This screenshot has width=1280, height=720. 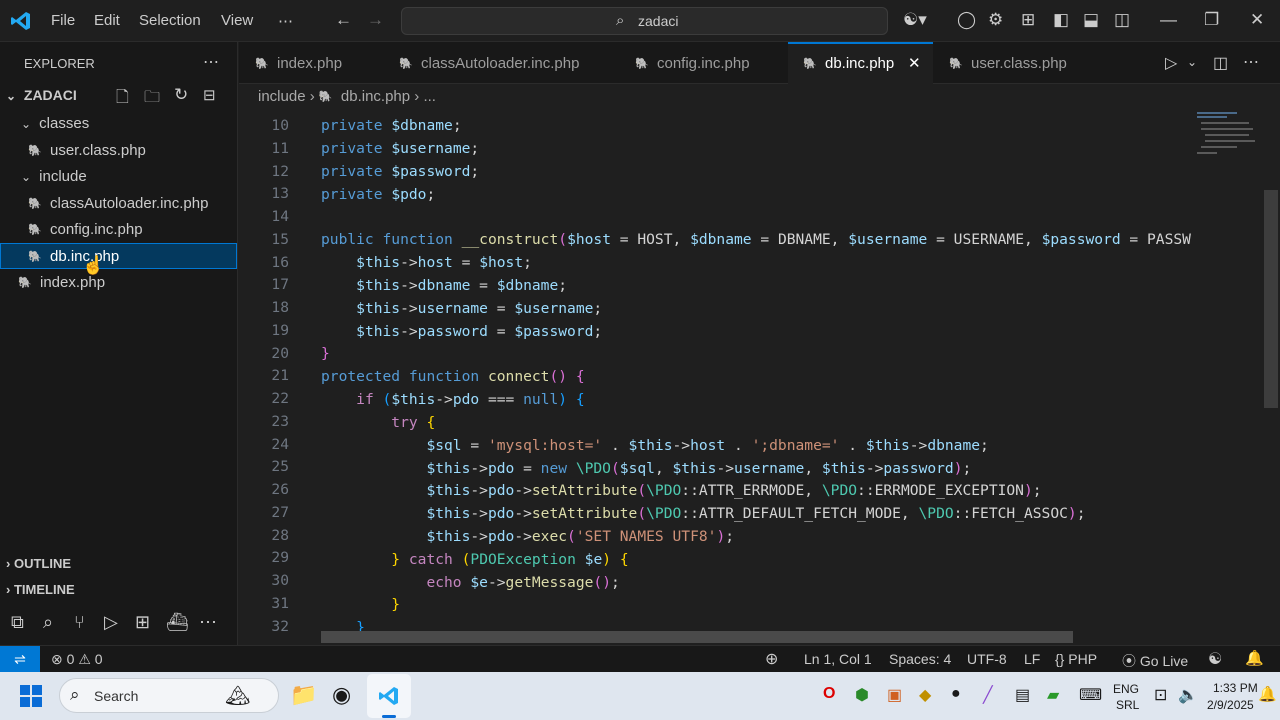 What do you see at coordinates (1257, 20) in the screenshot?
I see `close-icon: ✕` at bounding box center [1257, 20].